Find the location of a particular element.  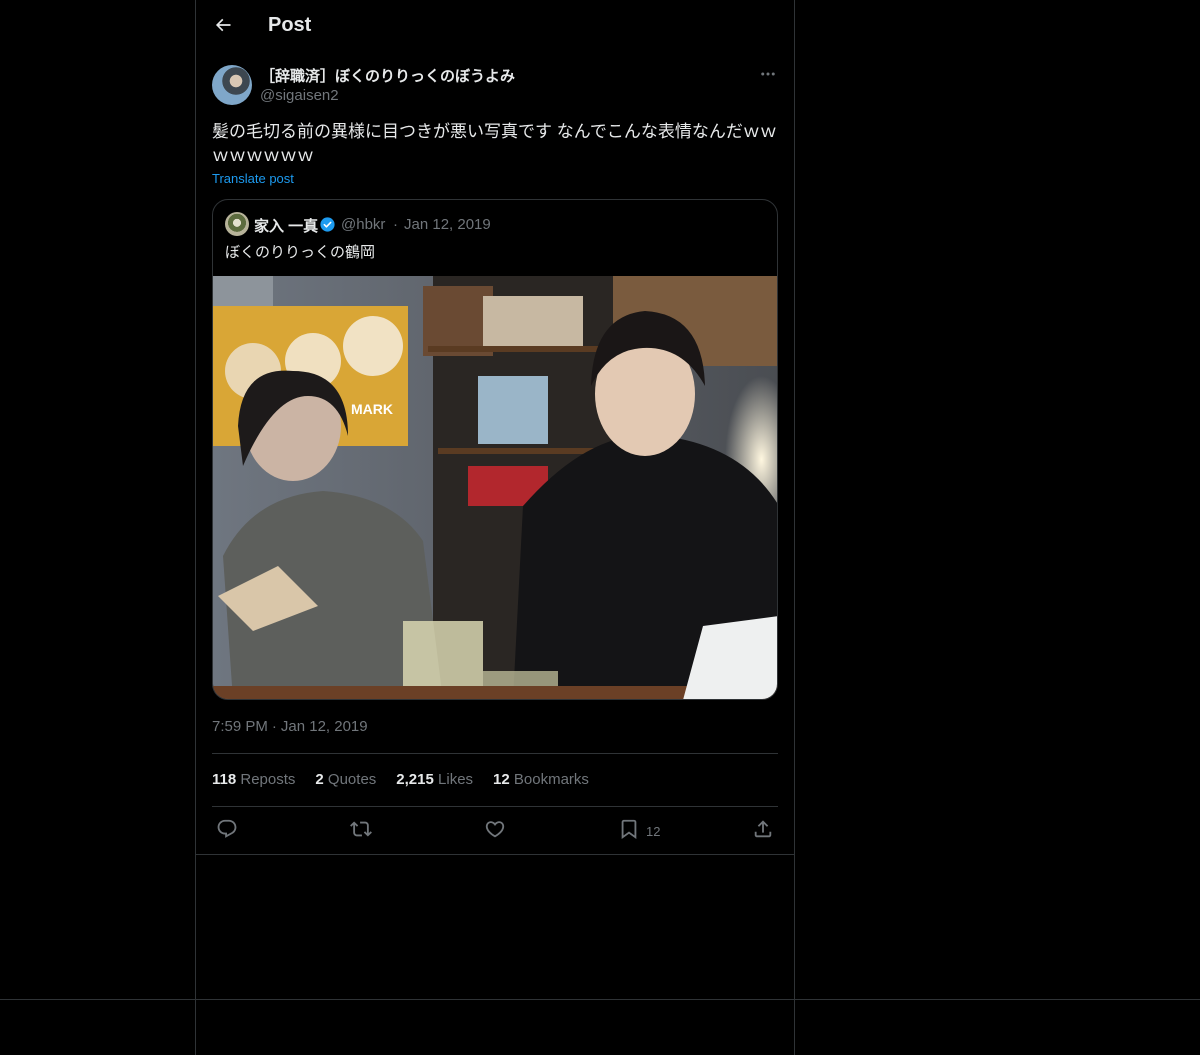

bookmark-icon is located at coordinates (629, 831).